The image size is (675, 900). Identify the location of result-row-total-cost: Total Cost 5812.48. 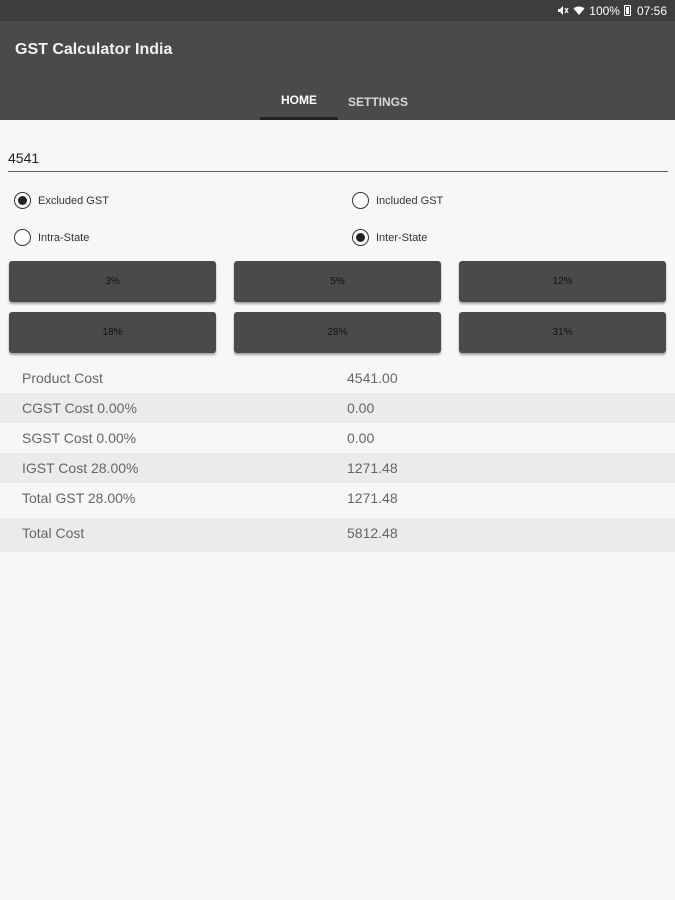
(337, 535).